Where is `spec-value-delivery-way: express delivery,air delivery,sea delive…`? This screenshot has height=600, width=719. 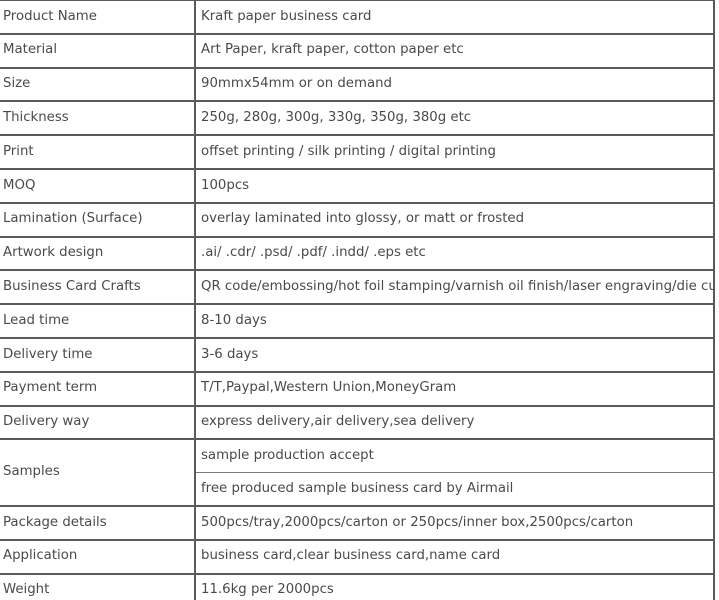 spec-value-delivery-way: express delivery,air delivery,sea delive… is located at coordinates (455, 422).